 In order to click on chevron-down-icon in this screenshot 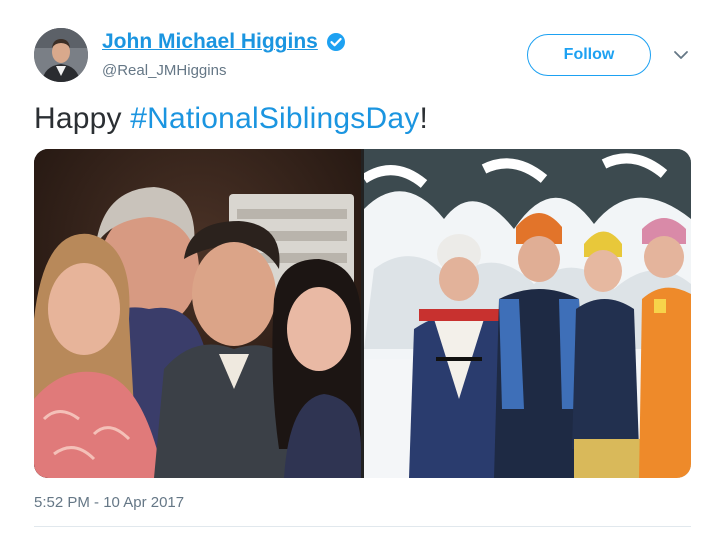, I will do `click(681, 54)`.